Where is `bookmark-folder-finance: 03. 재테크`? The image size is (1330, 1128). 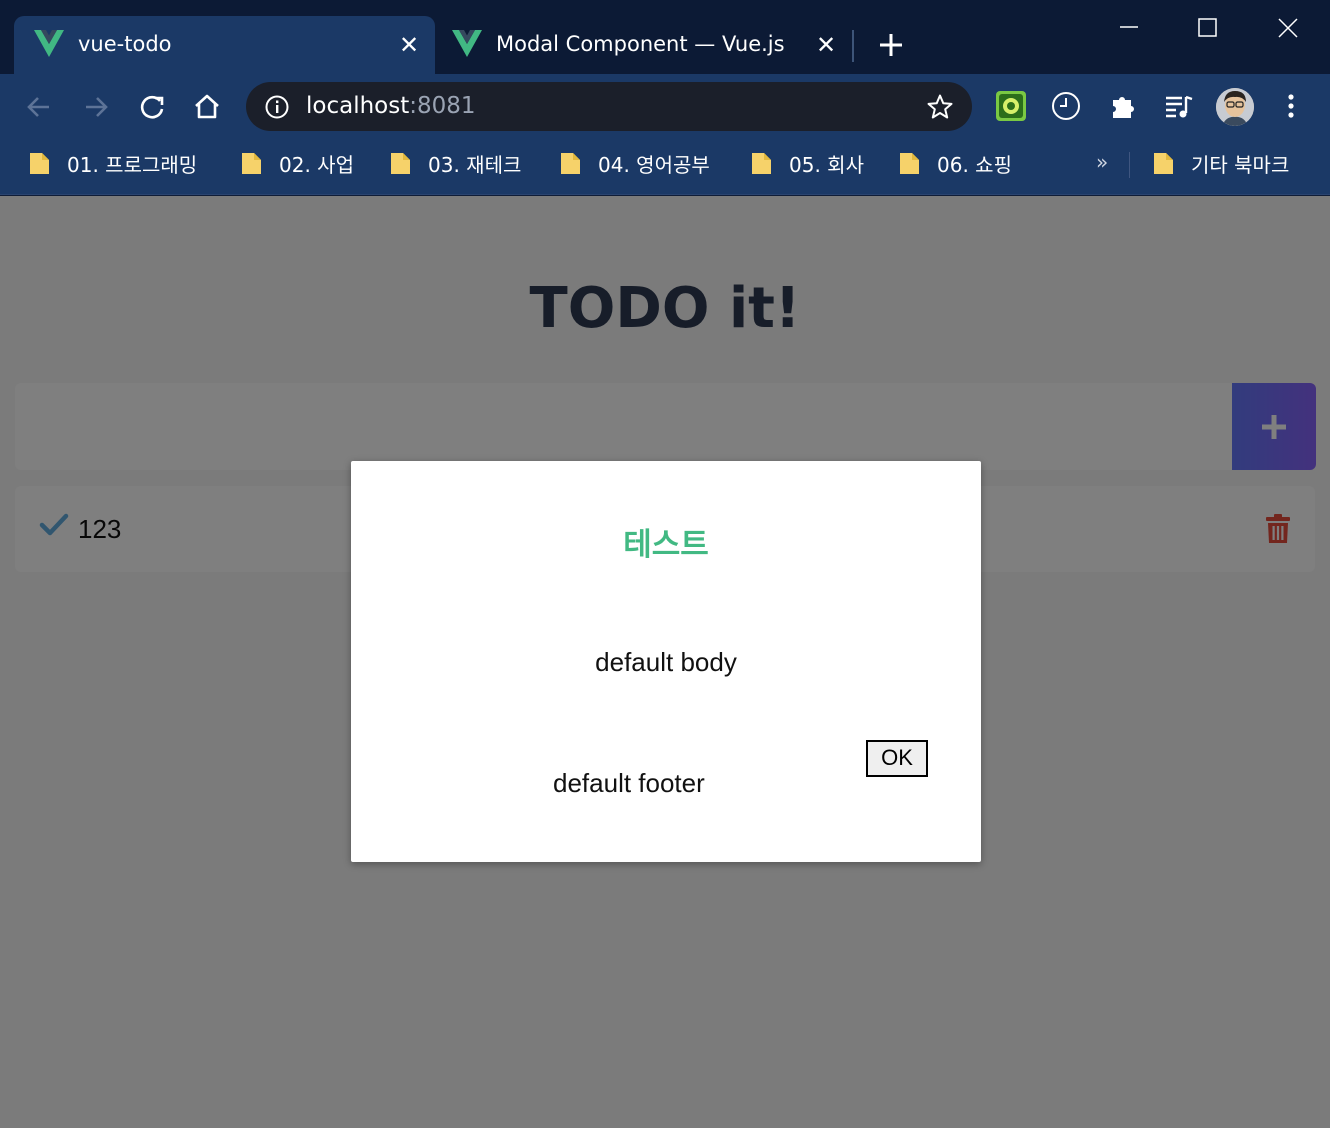
bookmark-folder-finance: 03. 재테크 is located at coordinates (455, 163).